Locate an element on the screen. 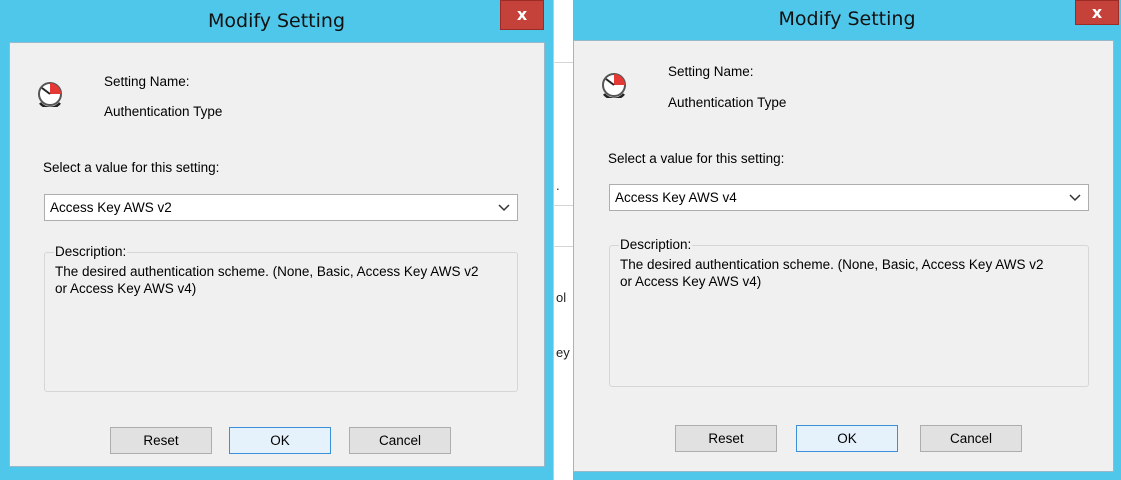 This screenshot has width=1121, height=480. background-text-fragment: . is located at coordinates (558, 185).